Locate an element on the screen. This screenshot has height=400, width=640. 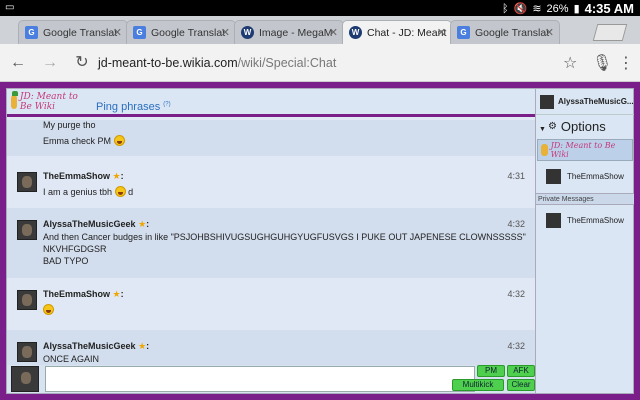
ping-phrases-link: Ping phrases (?) is located at coordinates (133, 107).